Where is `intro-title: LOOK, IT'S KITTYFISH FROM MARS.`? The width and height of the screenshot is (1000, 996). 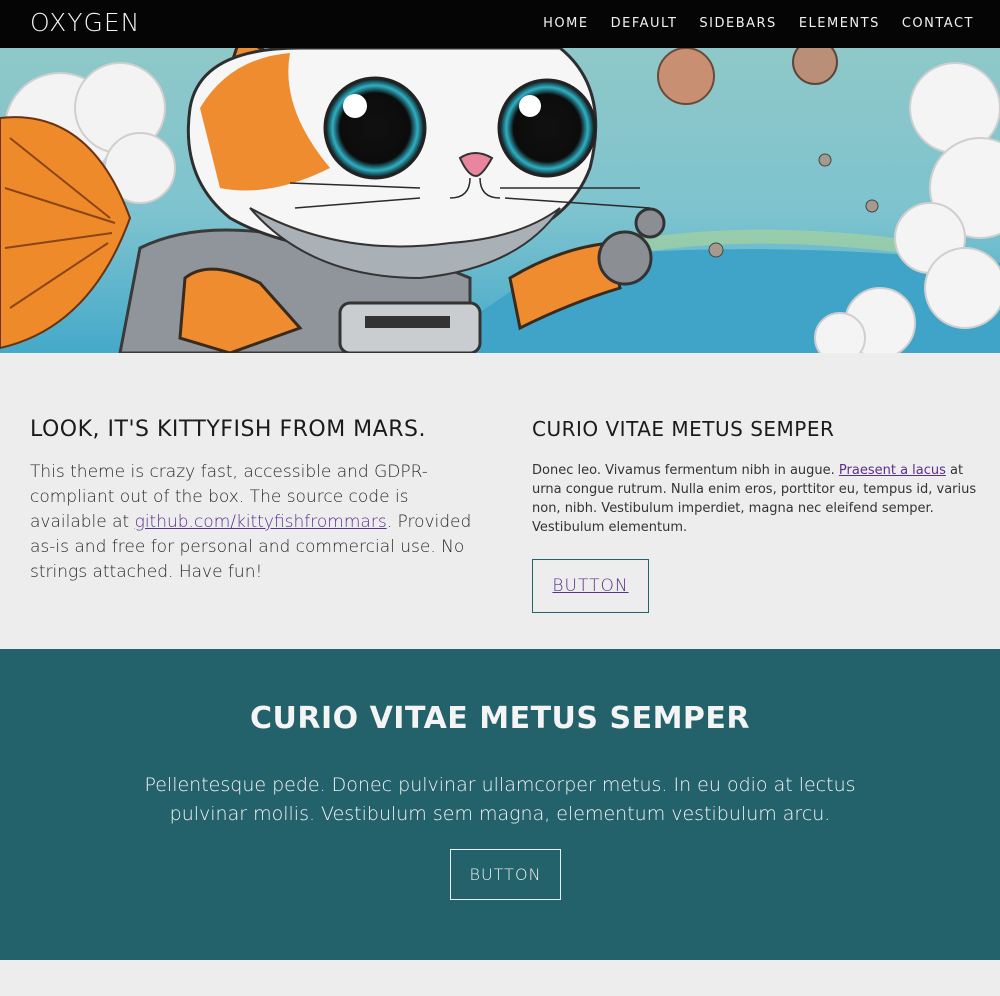
intro-title: LOOK, IT'S KITTYFISH FROM MARS. is located at coordinates (228, 429).